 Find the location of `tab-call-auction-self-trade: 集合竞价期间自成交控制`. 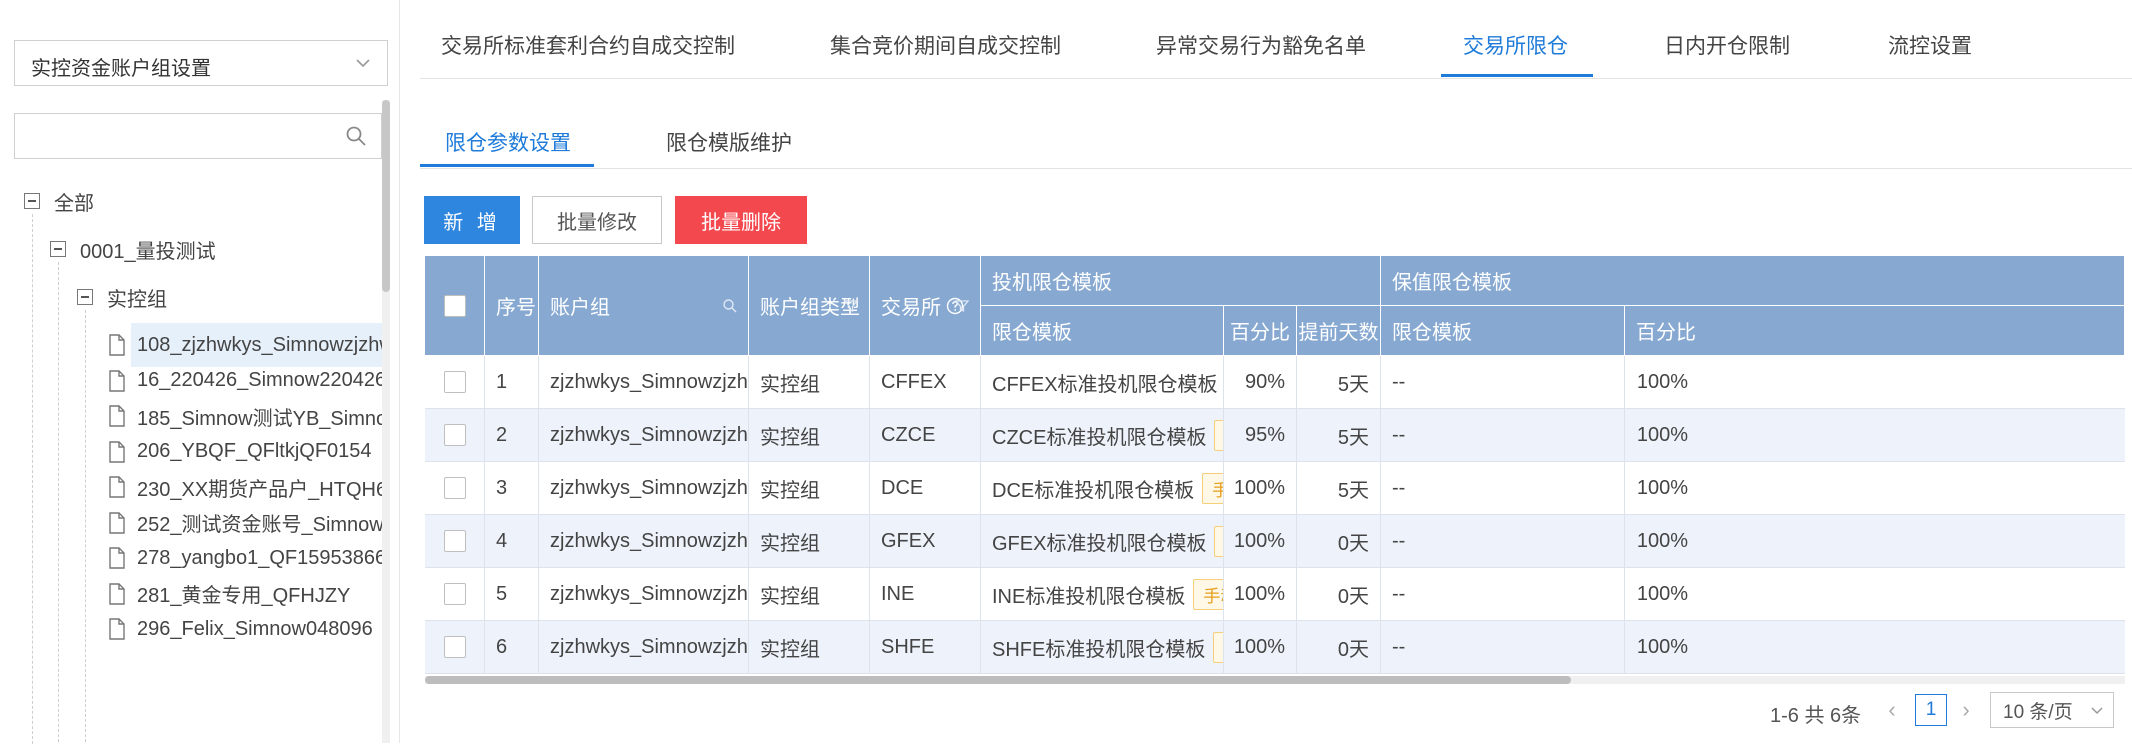

tab-call-auction-self-trade: 集合竞价期间自成交控制 is located at coordinates (945, 45).